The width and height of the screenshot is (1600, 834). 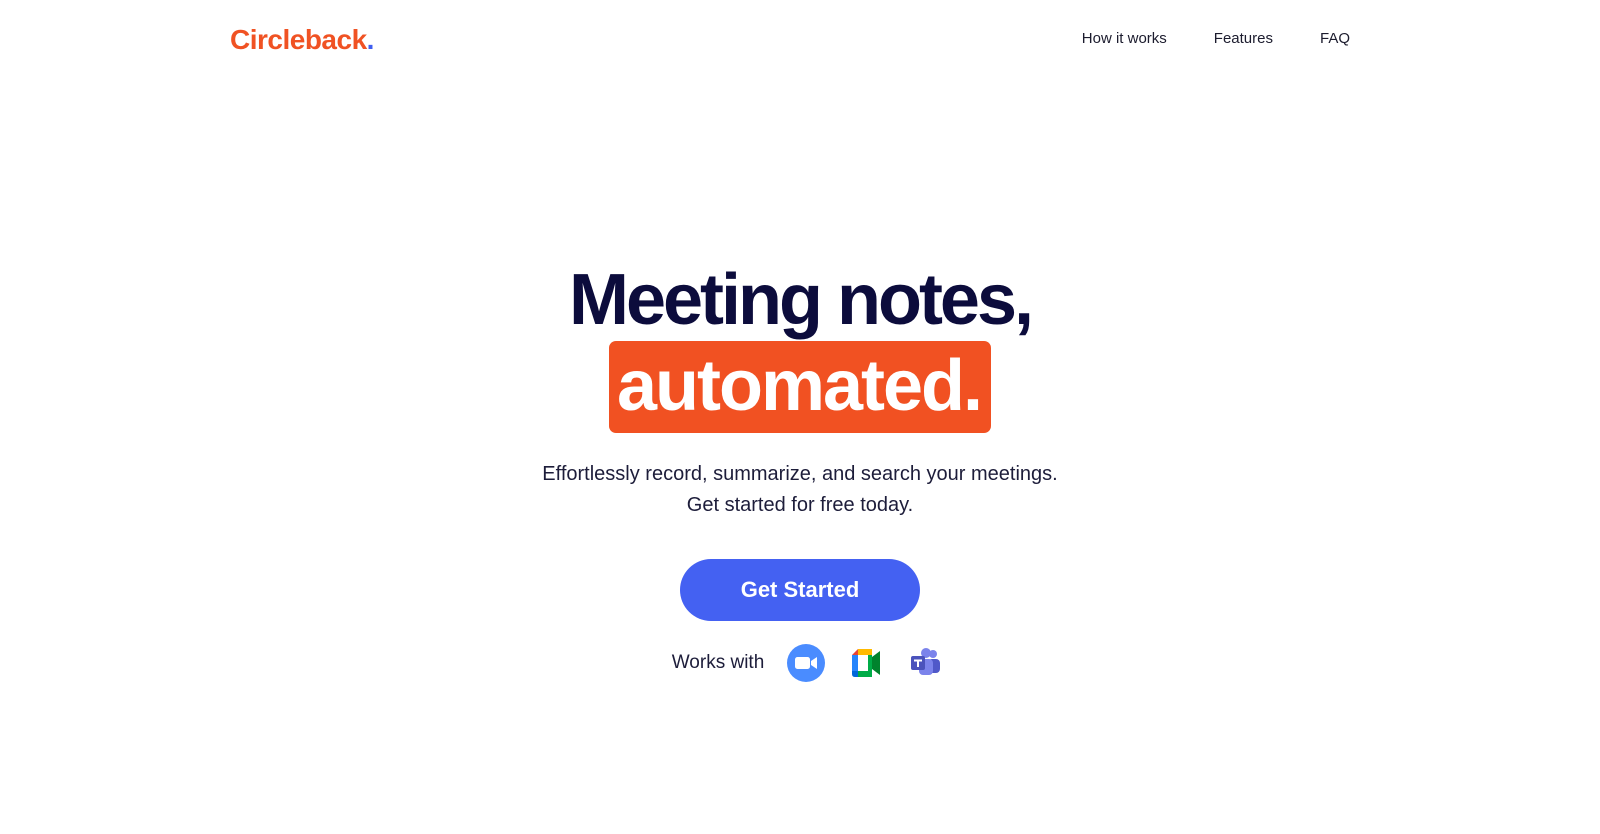 What do you see at coordinates (800, 505) in the screenshot?
I see `subtitle-line-2: Get started for free today.` at bounding box center [800, 505].